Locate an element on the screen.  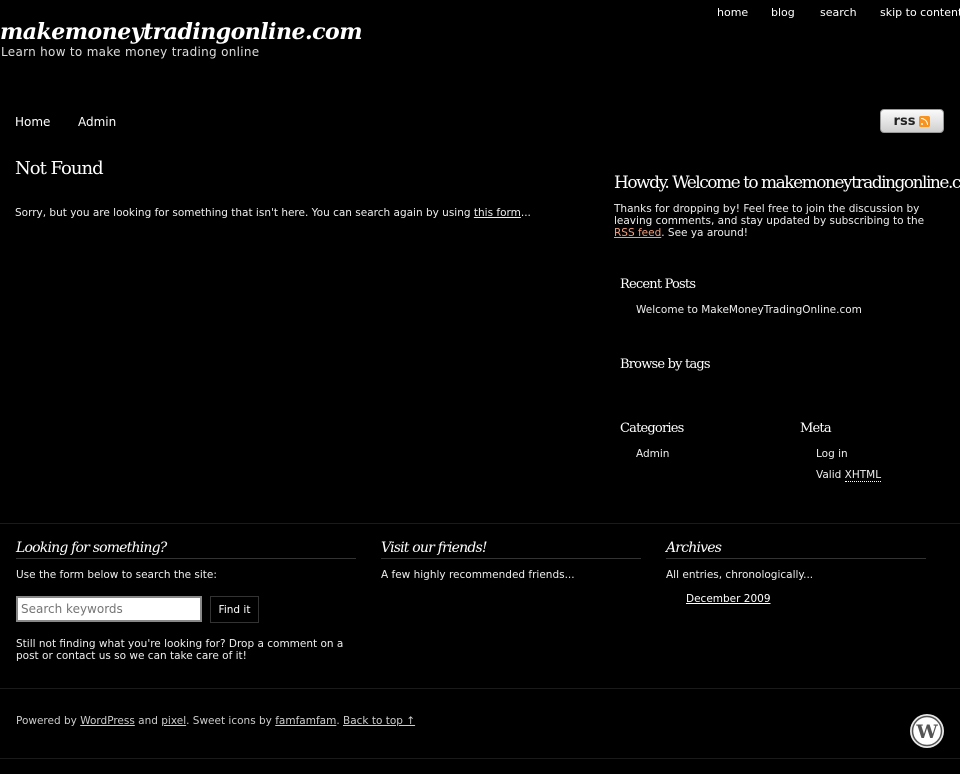
famfamfam-link: famfamfam is located at coordinates (305, 721).